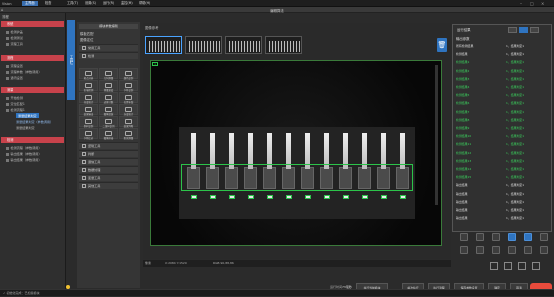 This screenshot has width=554, height=297. Describe the element at coordinates (108, 98) in the screenshot. I see `tool-cell: 边缘计数` at that location.